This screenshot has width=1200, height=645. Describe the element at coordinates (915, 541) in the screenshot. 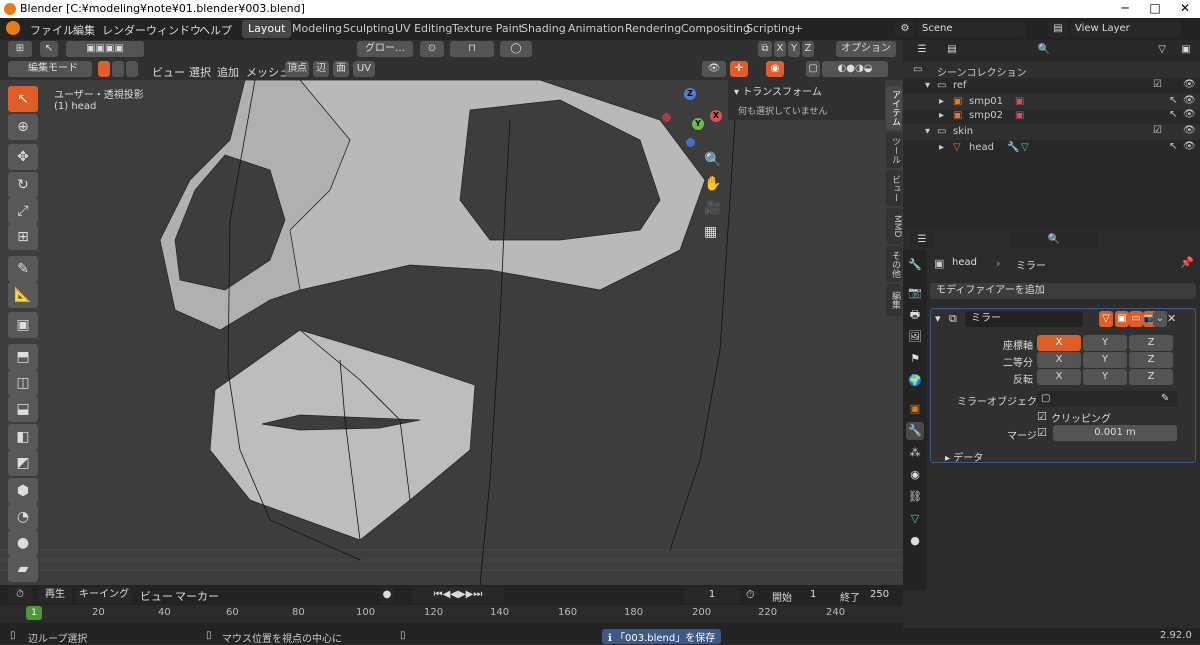

I see `material-props-icon: ●` at that location.